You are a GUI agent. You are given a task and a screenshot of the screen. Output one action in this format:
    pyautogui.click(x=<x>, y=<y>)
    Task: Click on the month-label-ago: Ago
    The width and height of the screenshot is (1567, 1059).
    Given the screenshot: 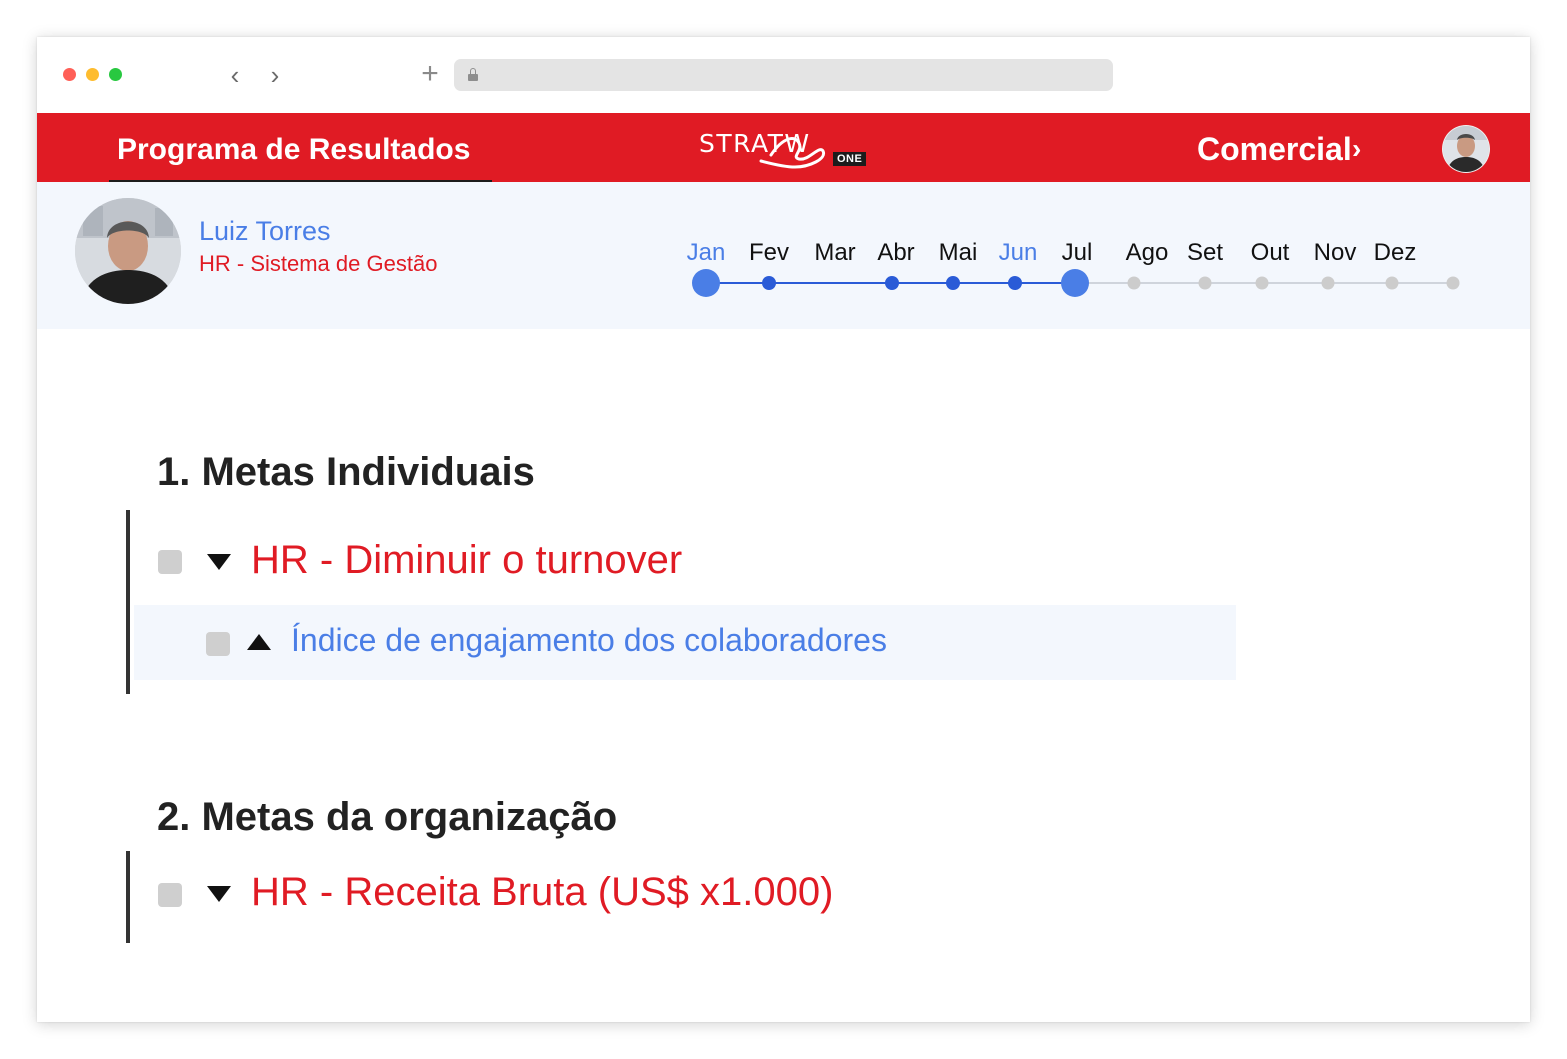 What is the action you would take?
    pyautogui.click(x=1147, y=253)
    